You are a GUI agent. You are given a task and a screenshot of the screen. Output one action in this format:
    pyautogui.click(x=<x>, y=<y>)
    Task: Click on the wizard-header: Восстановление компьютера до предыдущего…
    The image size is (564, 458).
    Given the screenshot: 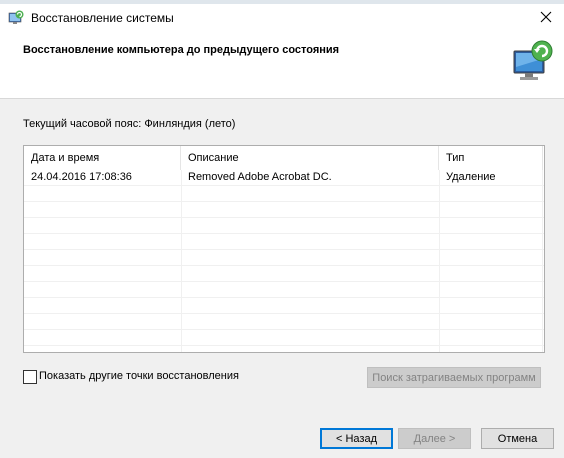 What is the action you would take?
    pyautogui.click(x=282, y=65)
    